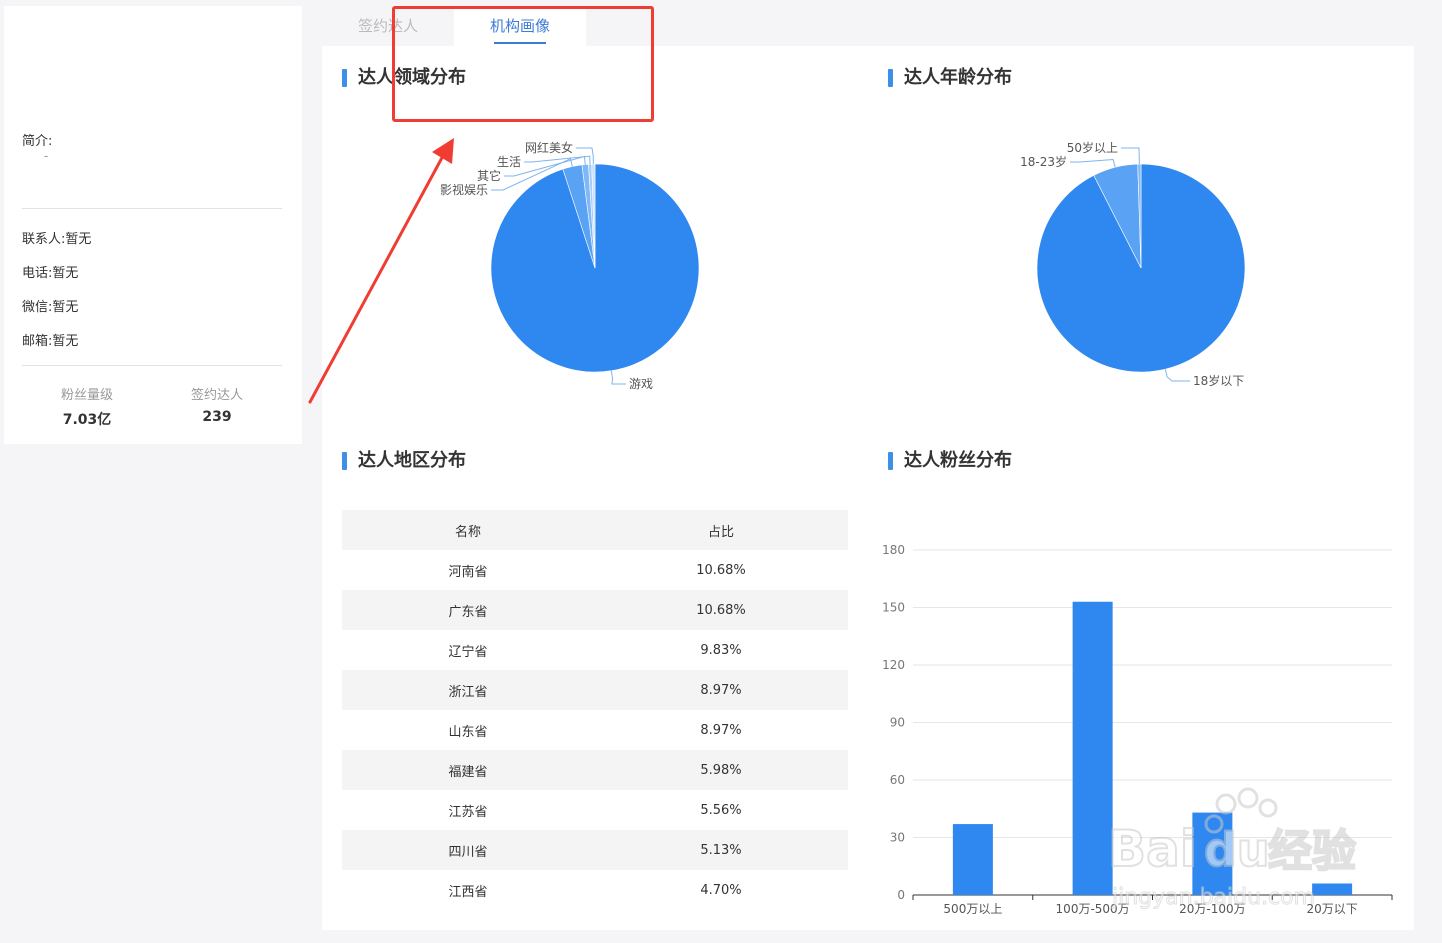 The height and width of the screenshot is (943, 1442). What do you see at coordinates (595, 570) in the screenshot?
I see `table-row: 河南省 10.68%` at bounding box center [595, 570].